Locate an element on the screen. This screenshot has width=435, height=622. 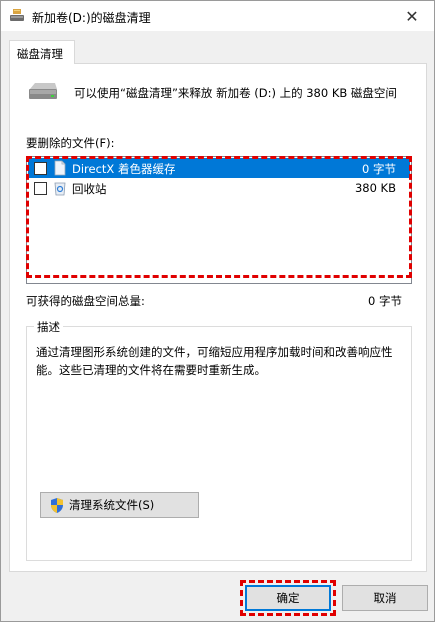
title-bar: 新加卷(D:)的磁盘清理 ✕ is located at coordinates (217, 16).